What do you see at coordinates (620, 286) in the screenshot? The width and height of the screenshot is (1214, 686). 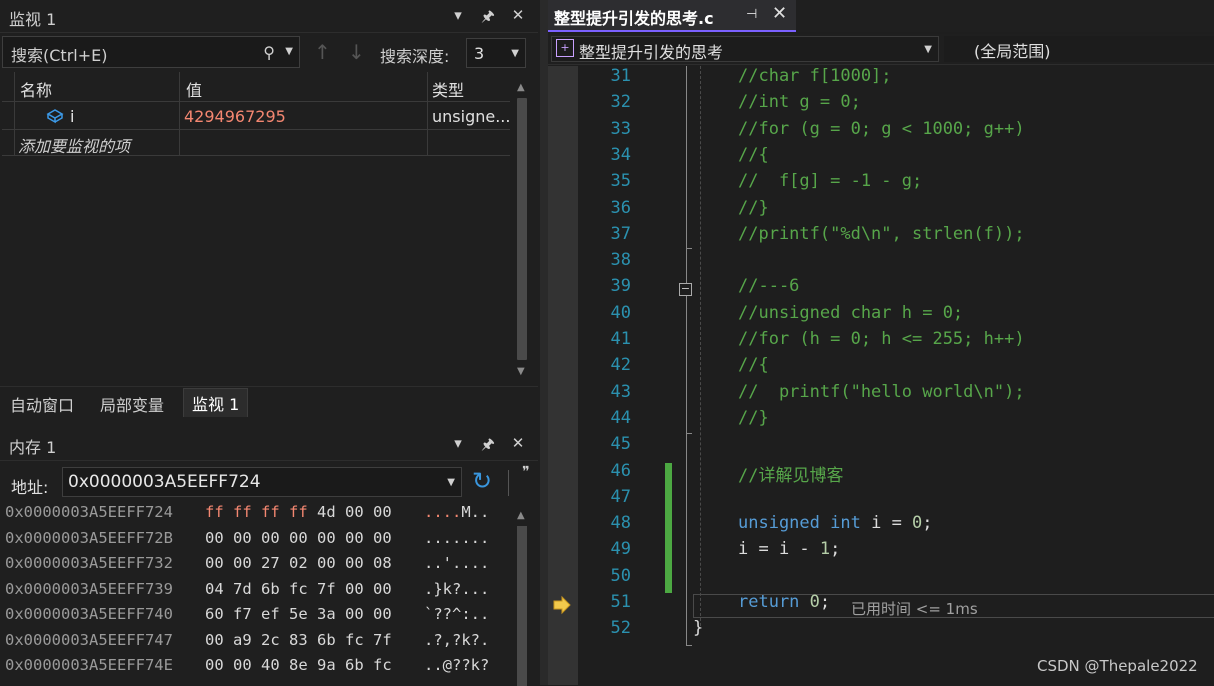 I see `line-number: 39` at bounding box center [620, 286].